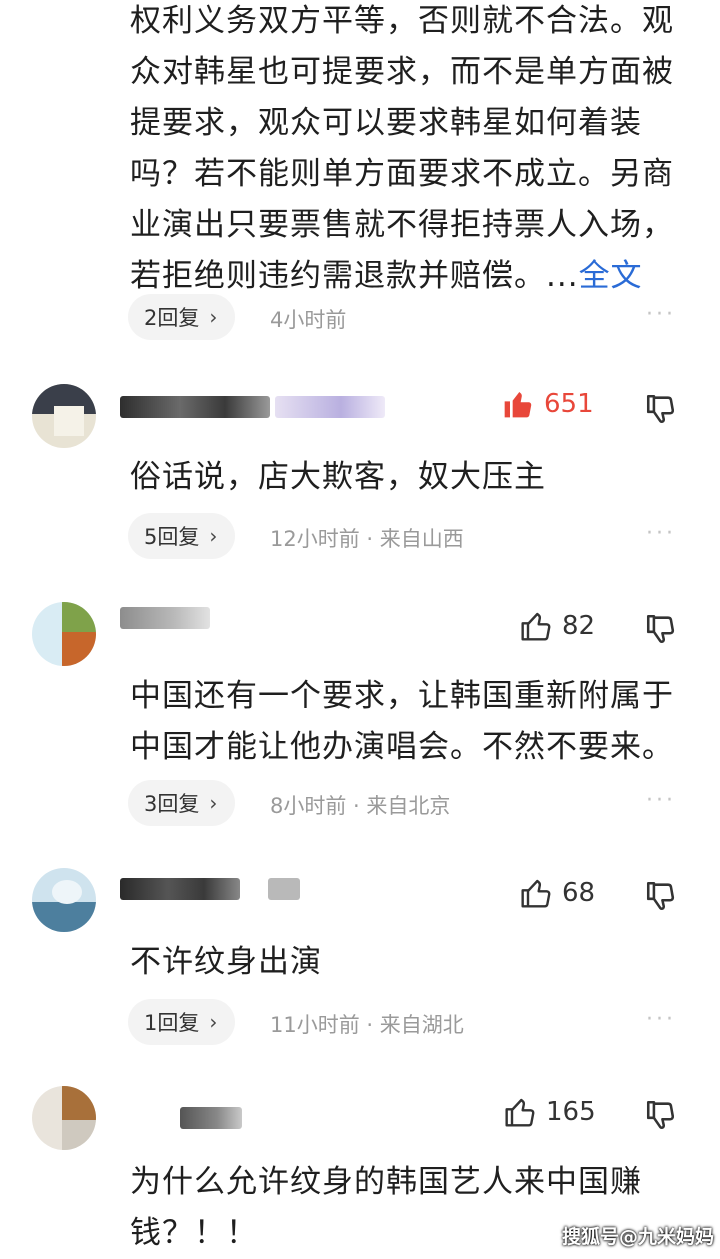 The height and width of the screenshot is (1259, 720). Describe the element at coordinates (367, 1025) in the screenshot. I see `comment-meta: 11小时前 · 来自湖北` at that location.